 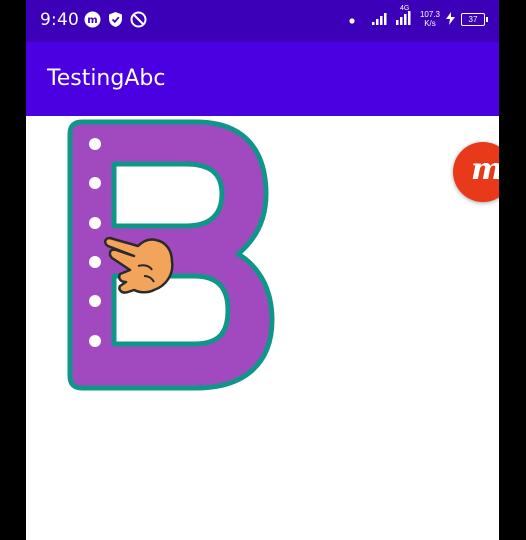 What do you see at coordinates (106, 78) in the screenshot?
I see `app-title: TestingAbc` at bounding box center [106, 78].